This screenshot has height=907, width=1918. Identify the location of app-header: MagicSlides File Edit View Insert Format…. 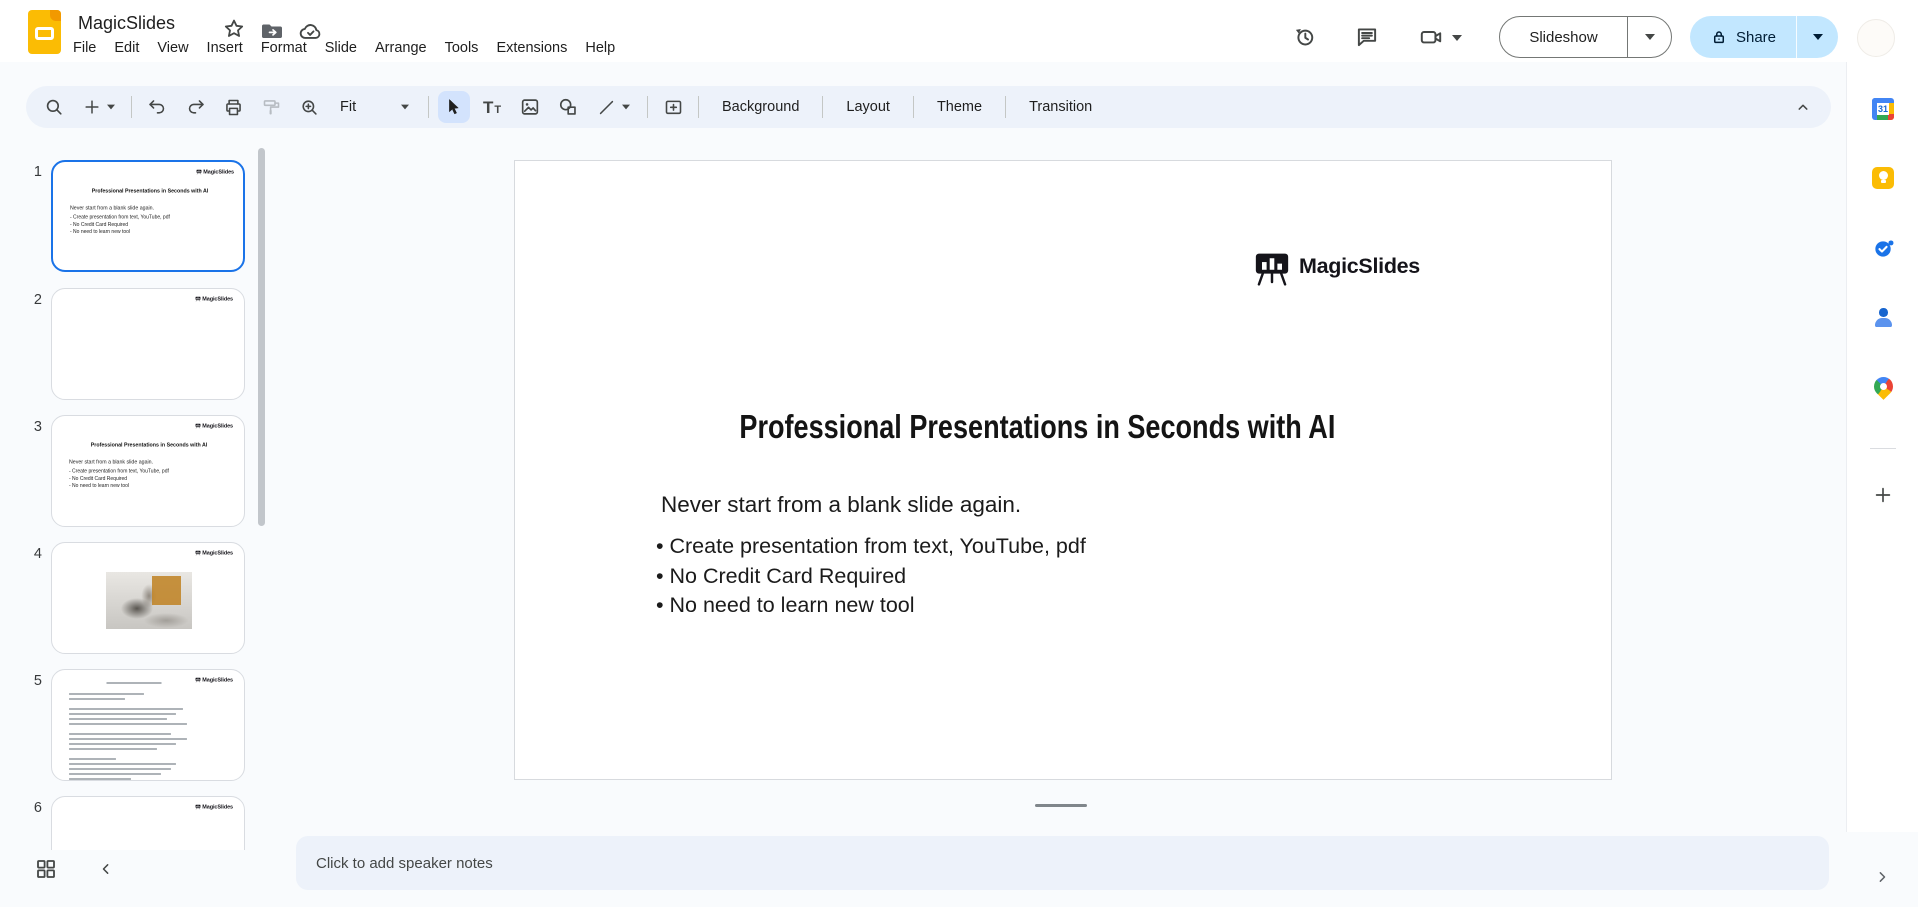
(959, 31).